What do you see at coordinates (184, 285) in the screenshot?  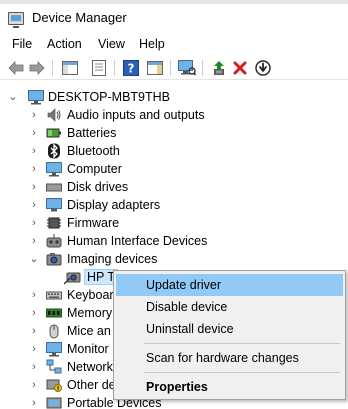 I see `menu-item-label: Update driver` at bounding box center [184, 285].